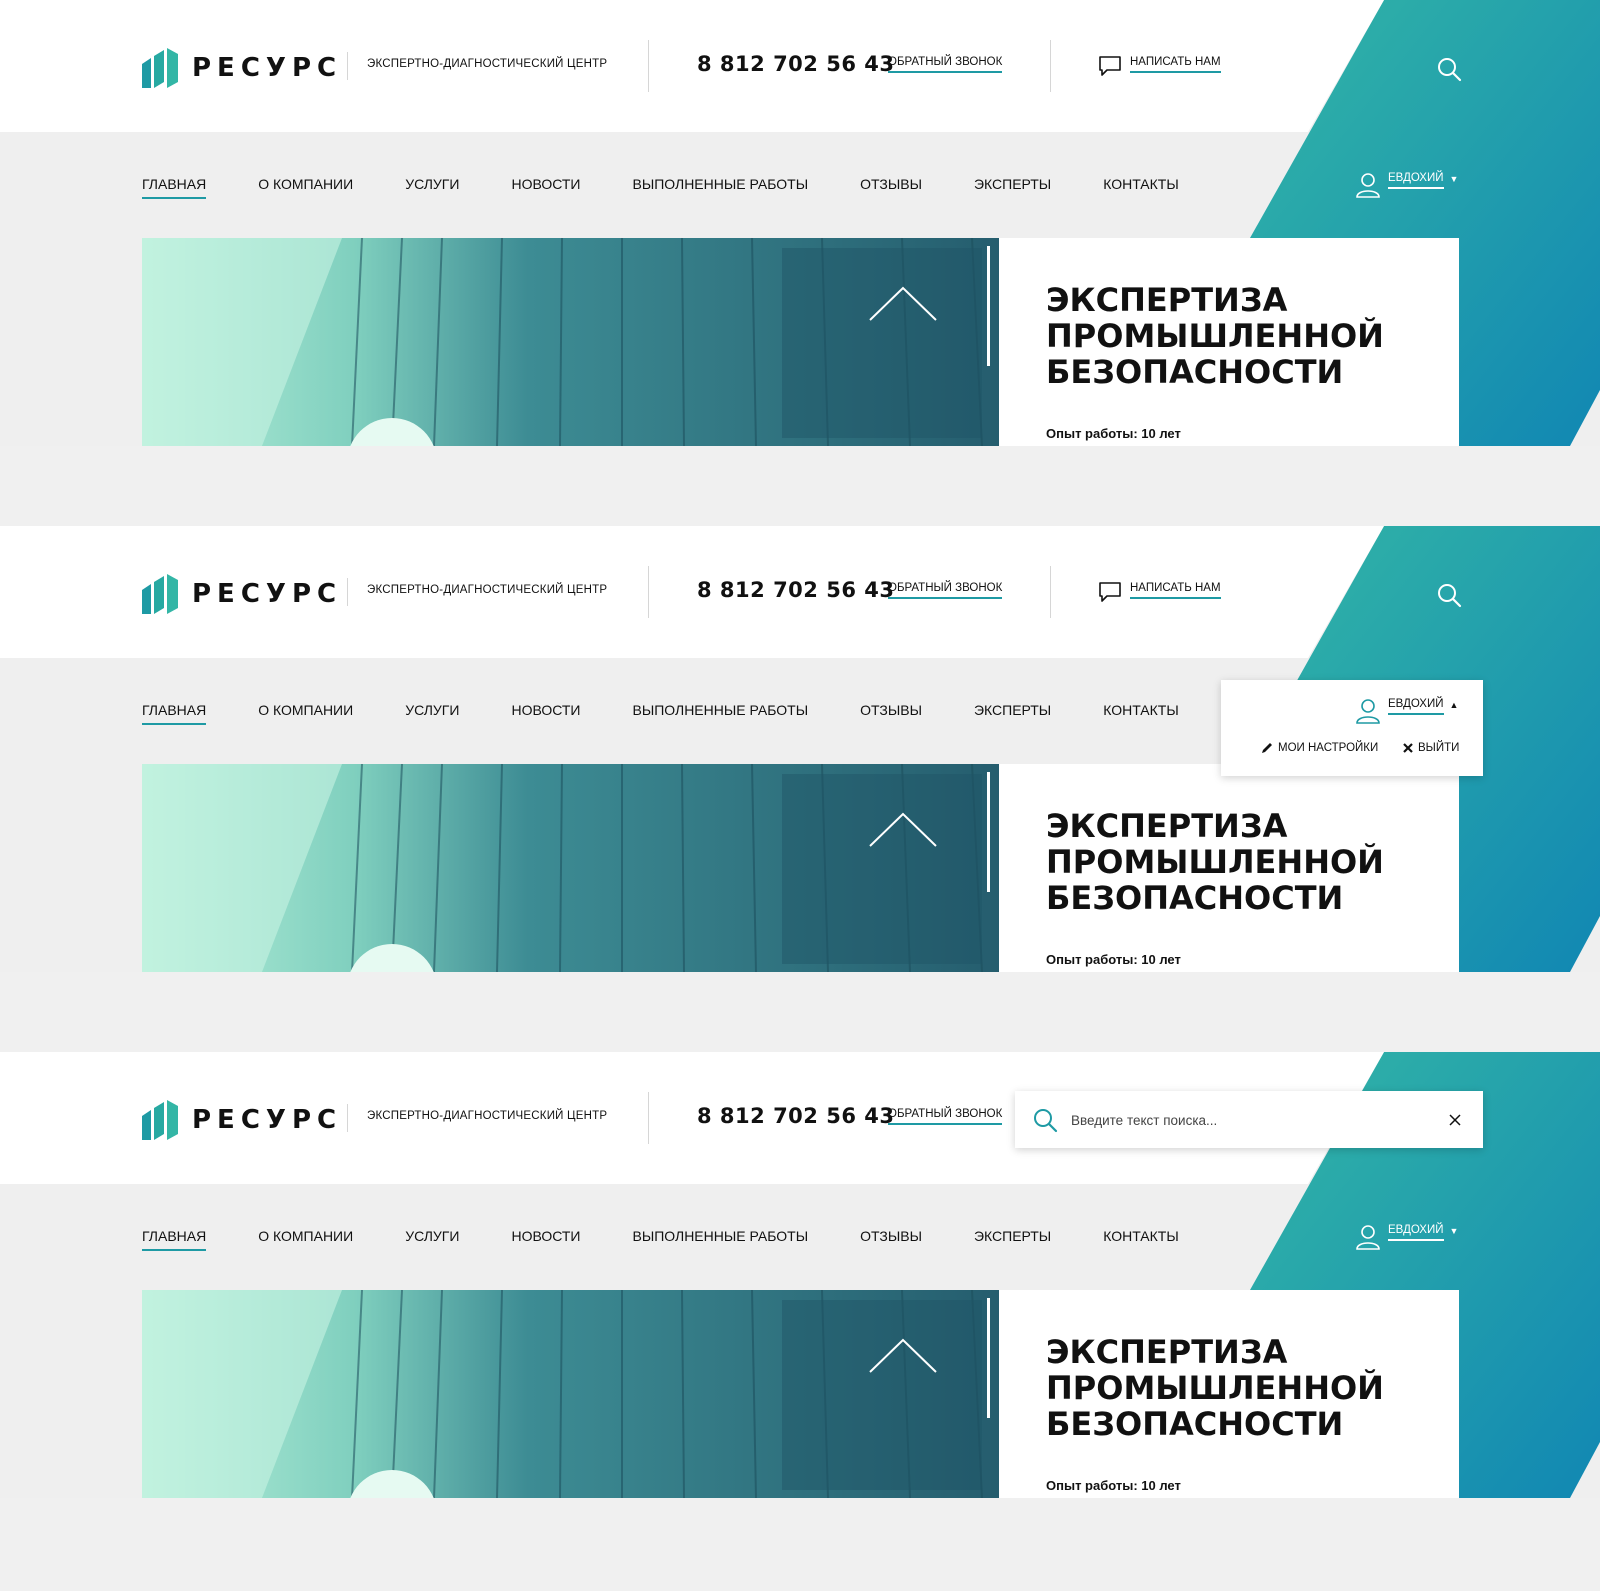 This screenshot has width=1600, height=1591. I want to click on caret-up-icon: ▲, so click(1454, 705).